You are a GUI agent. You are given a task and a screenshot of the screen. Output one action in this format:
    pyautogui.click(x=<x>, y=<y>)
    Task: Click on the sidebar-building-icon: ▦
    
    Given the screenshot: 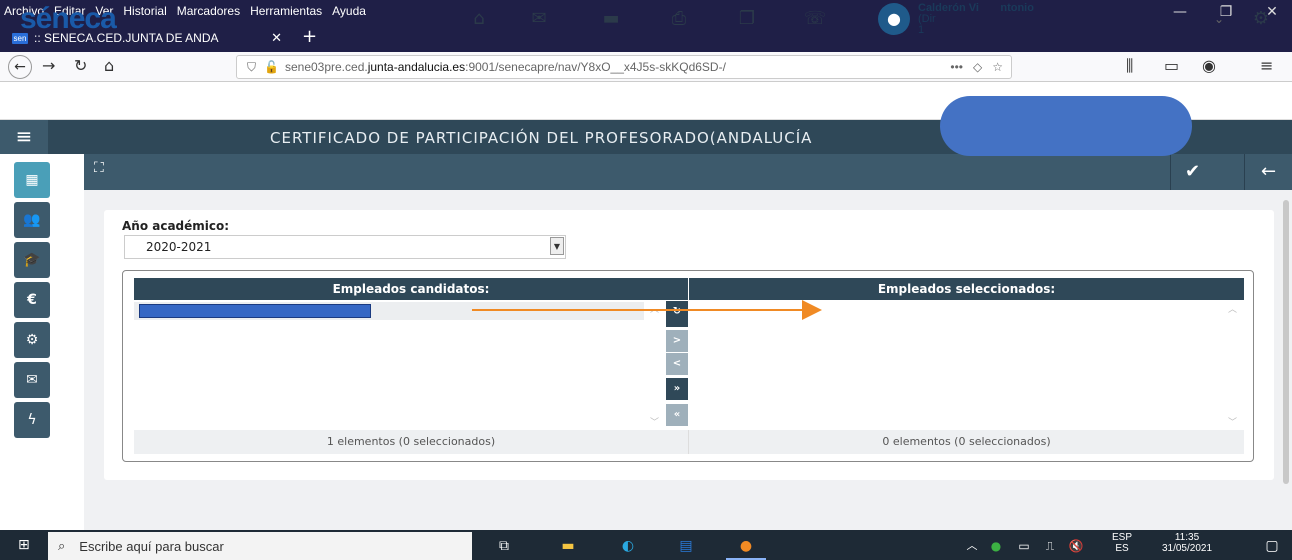 What is the action you would take?
    pyautogui.click(x=32, y=180)
    